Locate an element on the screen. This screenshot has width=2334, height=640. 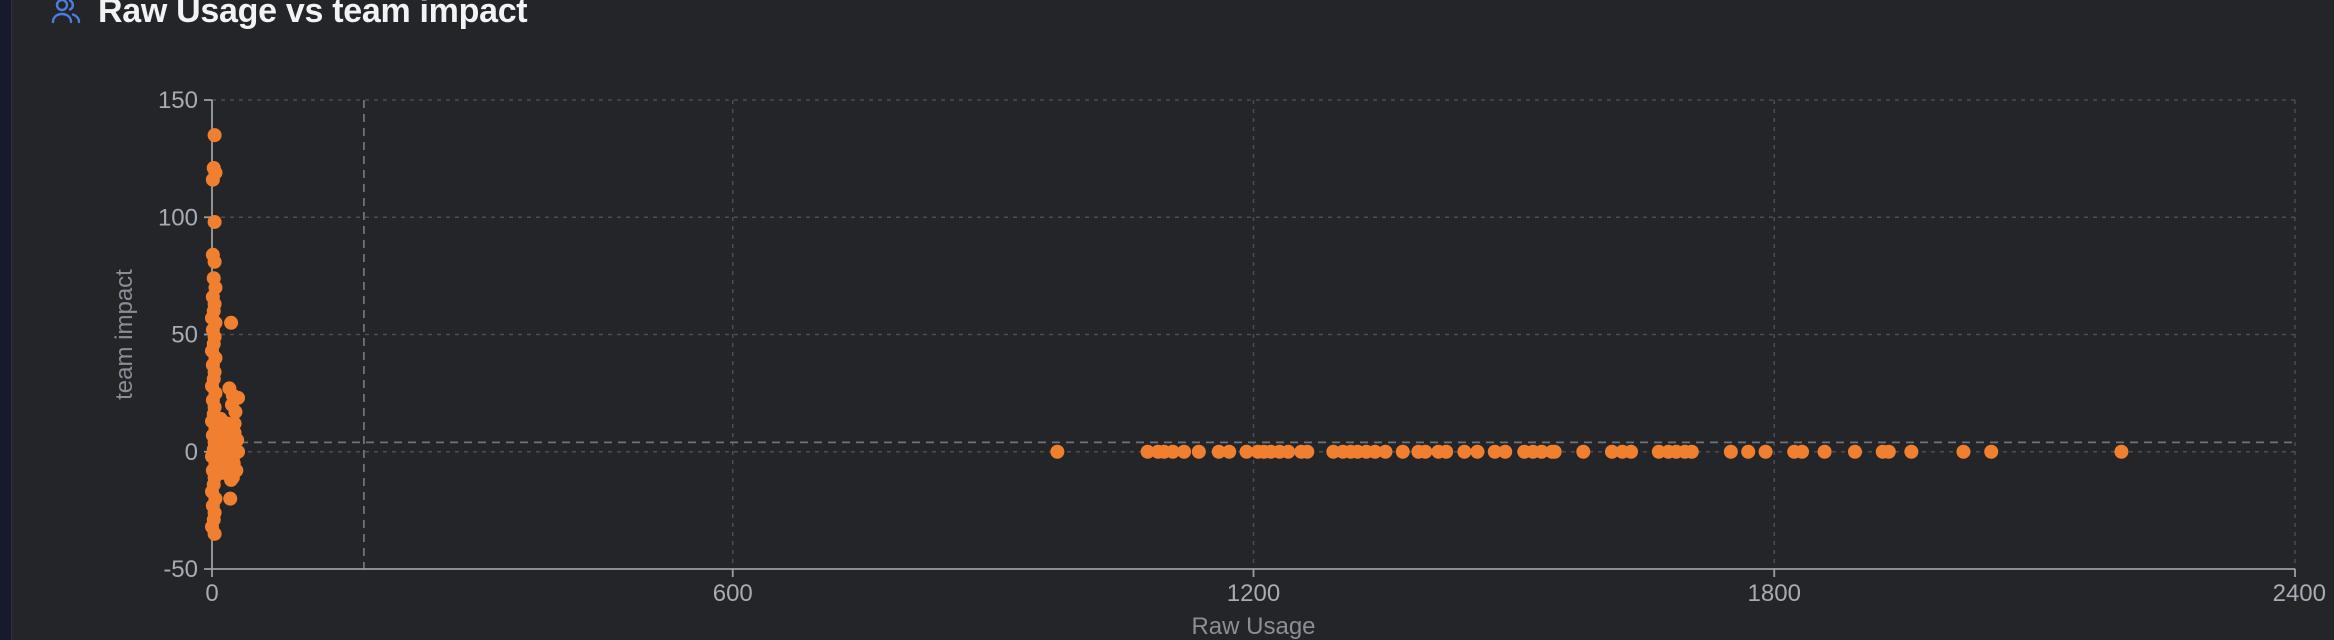
y-axis-title: team impact is located at coordinates (124, 334).